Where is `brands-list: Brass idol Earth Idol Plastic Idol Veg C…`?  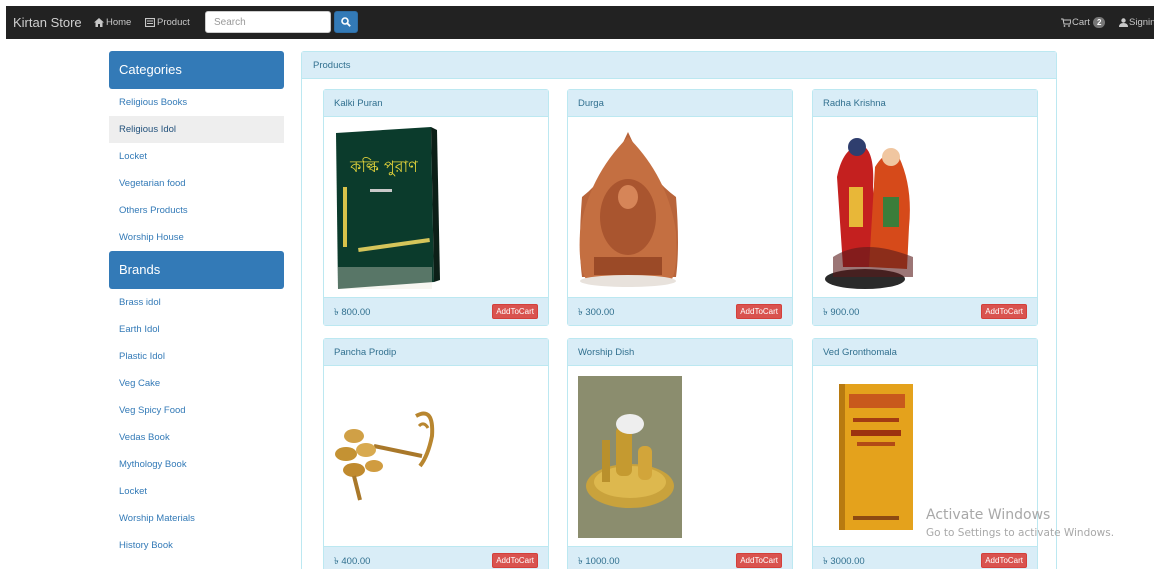 brands-list: Brass idol Earth Idol Plastic Idol Veg C… is located at coordinates (196, 424).